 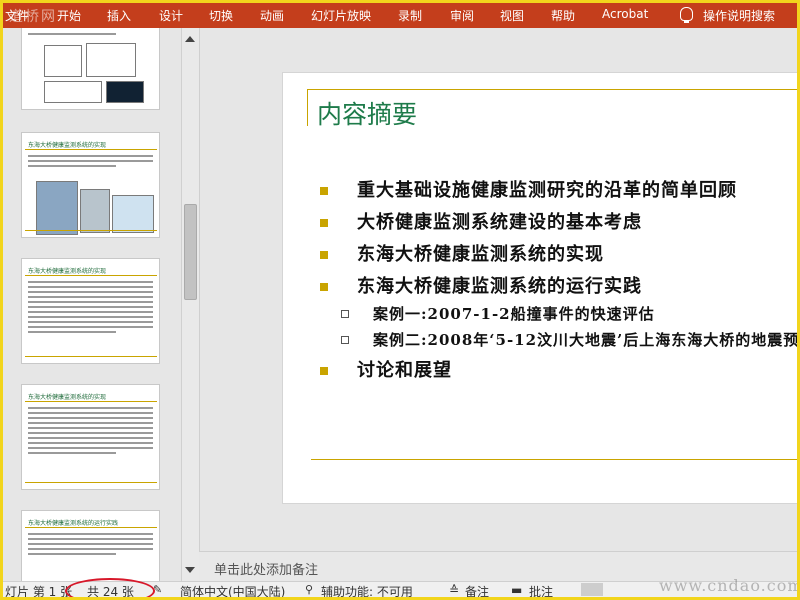 I want to click on tell-me-search: 操作说明搜索, so click(x=739, y=15).